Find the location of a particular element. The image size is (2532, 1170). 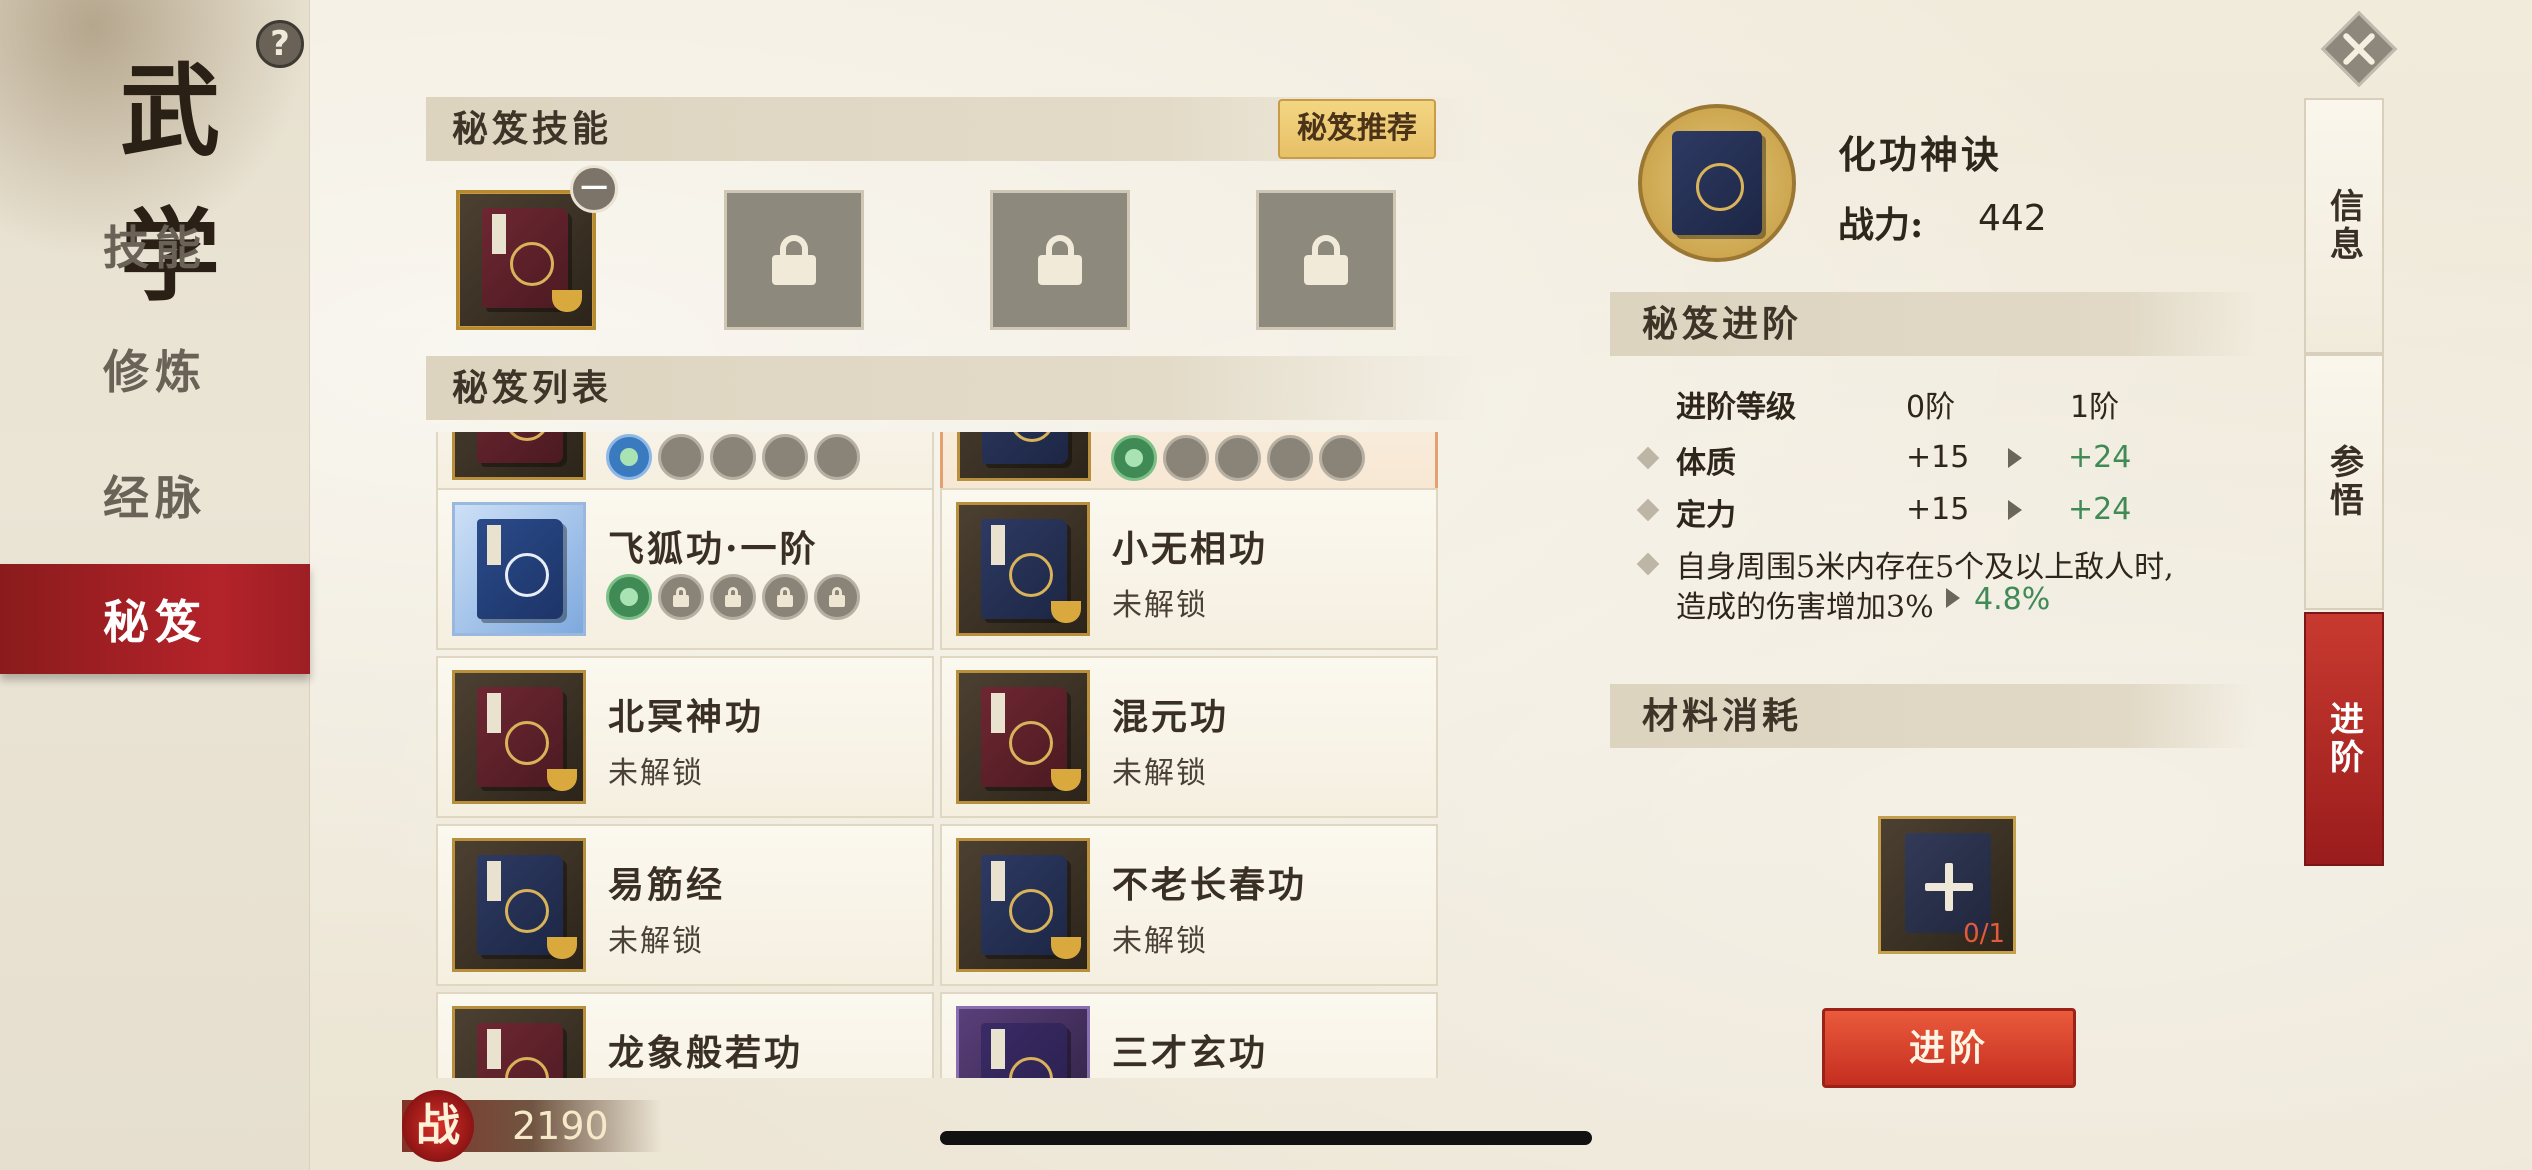

list-item: 不老长春功 未解锁 is located at coordinates (1189, 905).